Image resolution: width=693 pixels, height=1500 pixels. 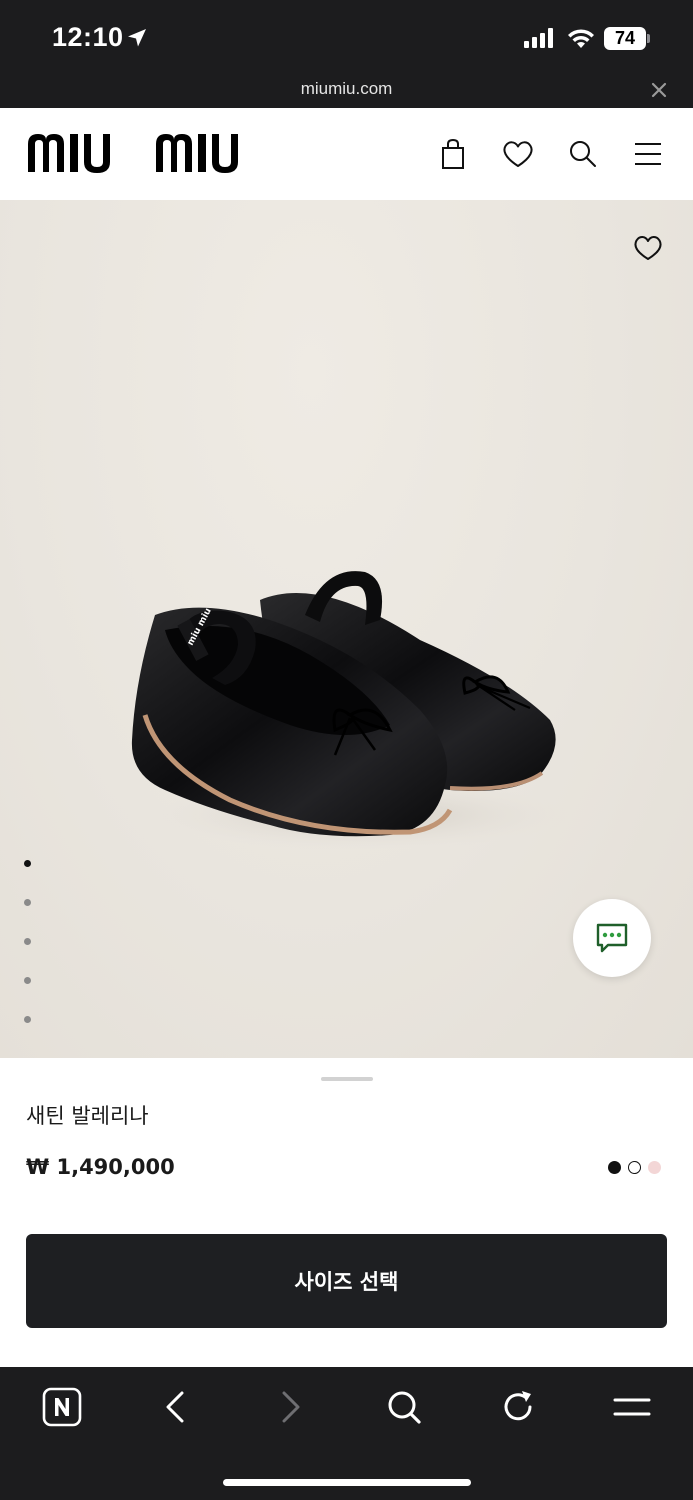 I want to click on site-header, so click(x=346, y=154).